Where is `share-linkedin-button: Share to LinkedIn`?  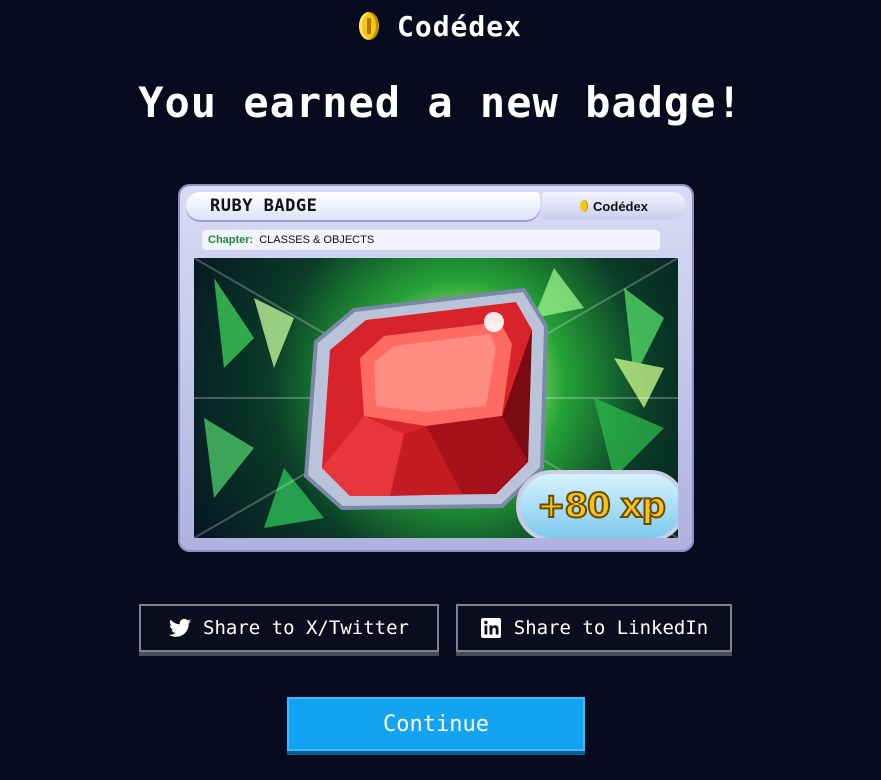 share-linkedin-button: Share to LinkedIn is located at coordinates (594, 628).